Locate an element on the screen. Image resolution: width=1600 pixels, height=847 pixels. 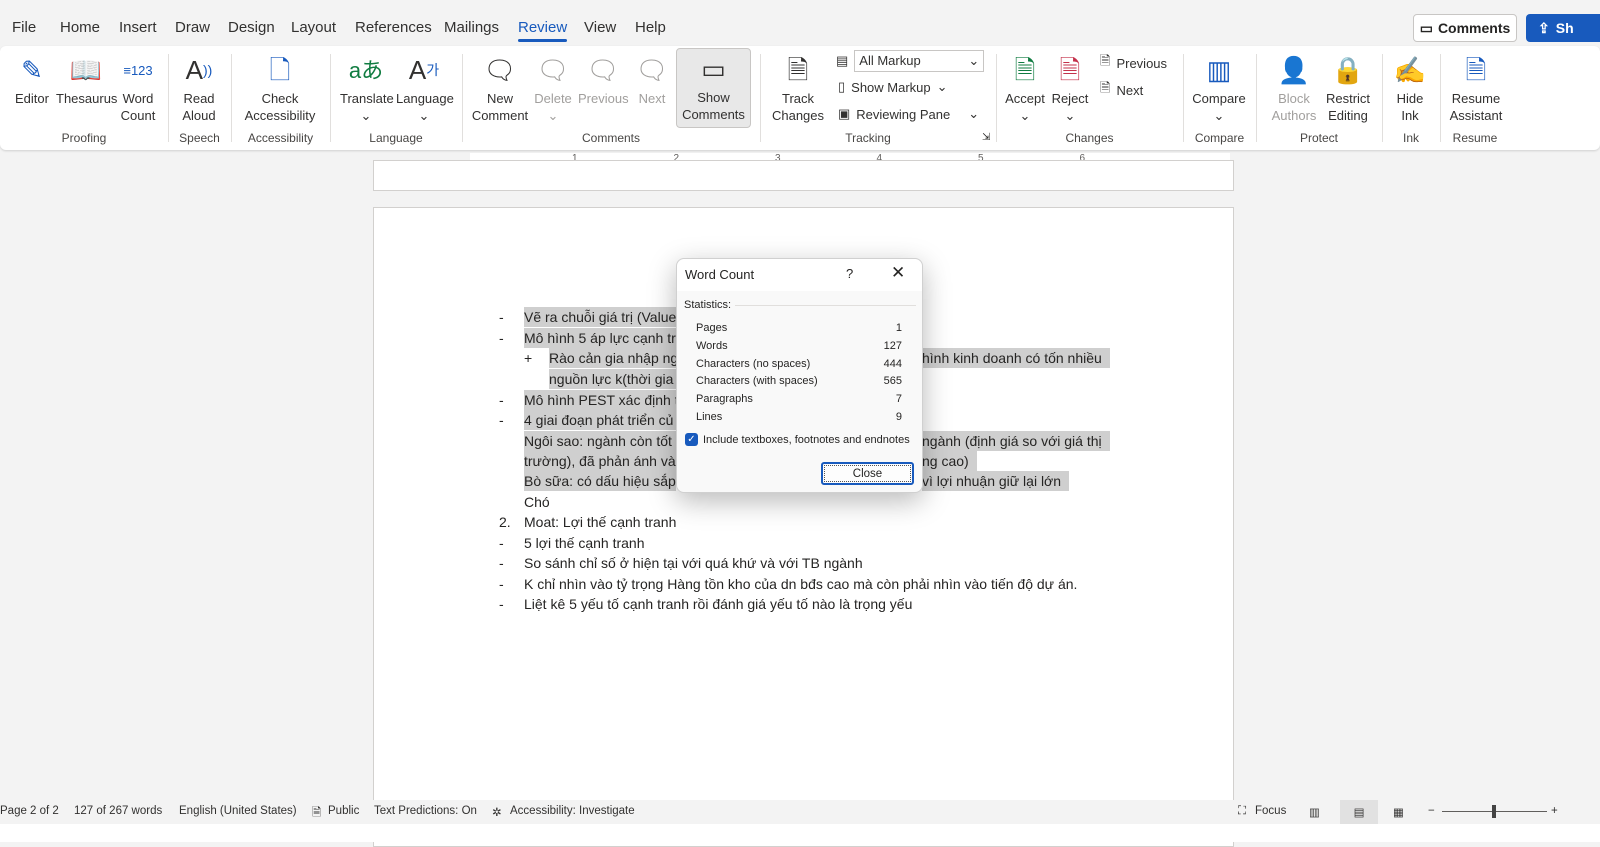
document-line-continuation: hình kinh doanh có tốn nhiều is located at coordinates (1016, 358).